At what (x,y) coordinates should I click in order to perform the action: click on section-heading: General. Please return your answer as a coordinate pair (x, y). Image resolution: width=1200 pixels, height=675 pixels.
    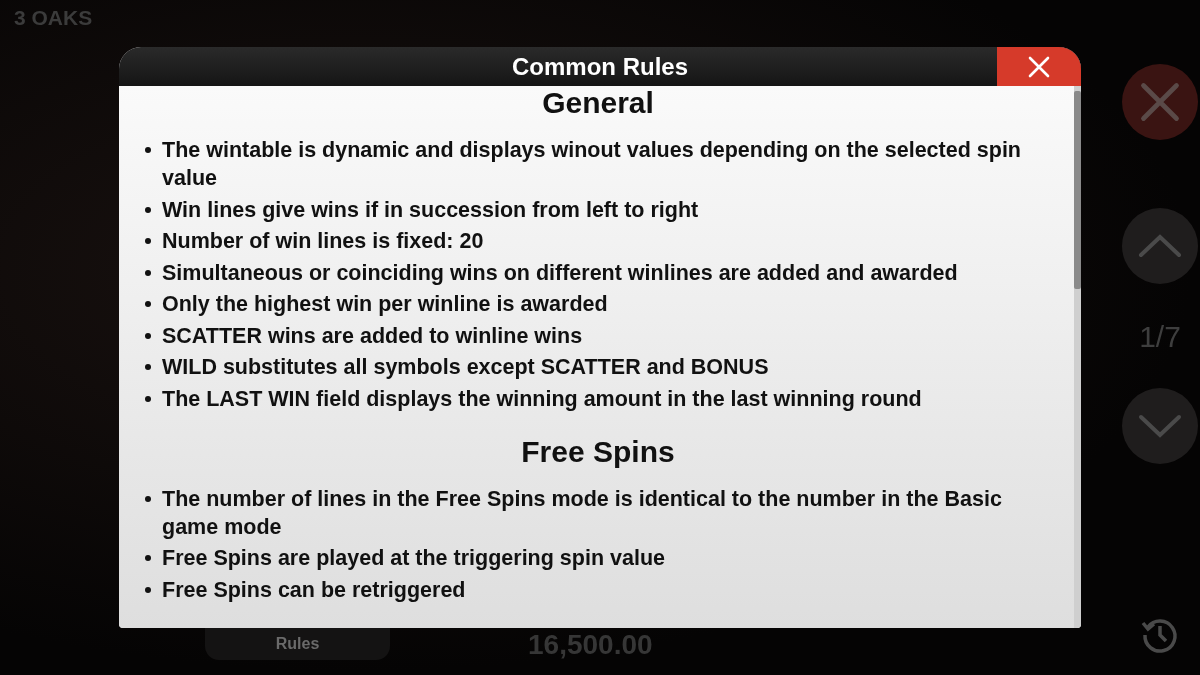
    Looking at the image, I should click on (598, 103).